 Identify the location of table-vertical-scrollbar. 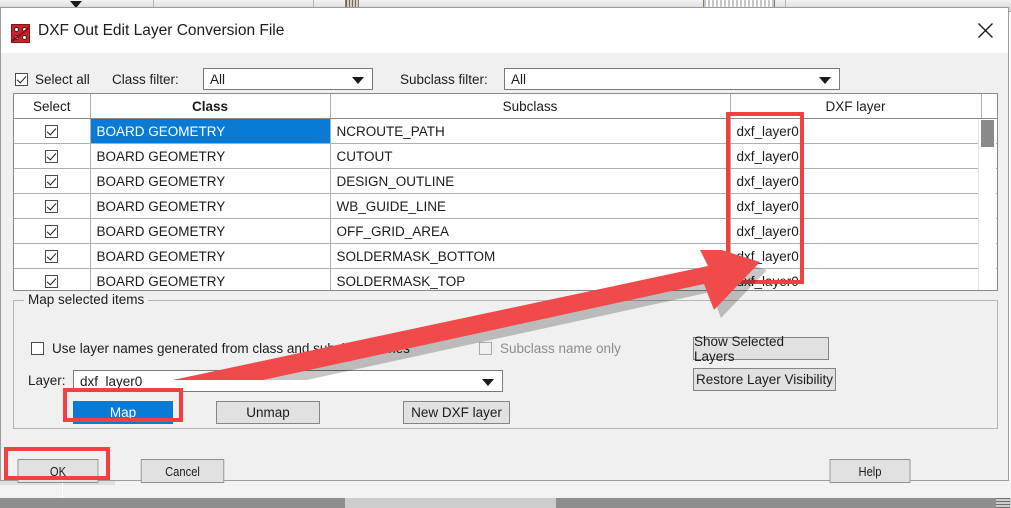
(987, 204).